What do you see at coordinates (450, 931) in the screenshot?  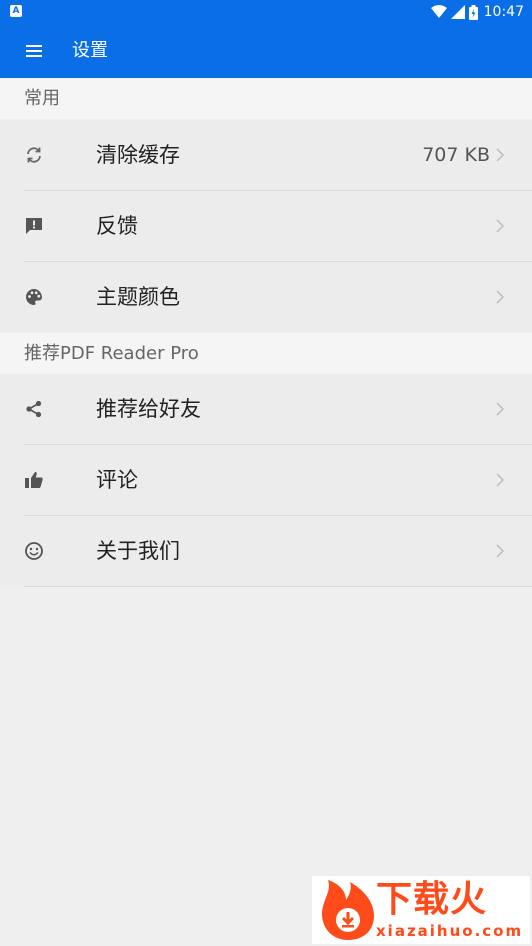 I see `watermark-url: xiazaihuo.com` at bounding box center [450, 931].